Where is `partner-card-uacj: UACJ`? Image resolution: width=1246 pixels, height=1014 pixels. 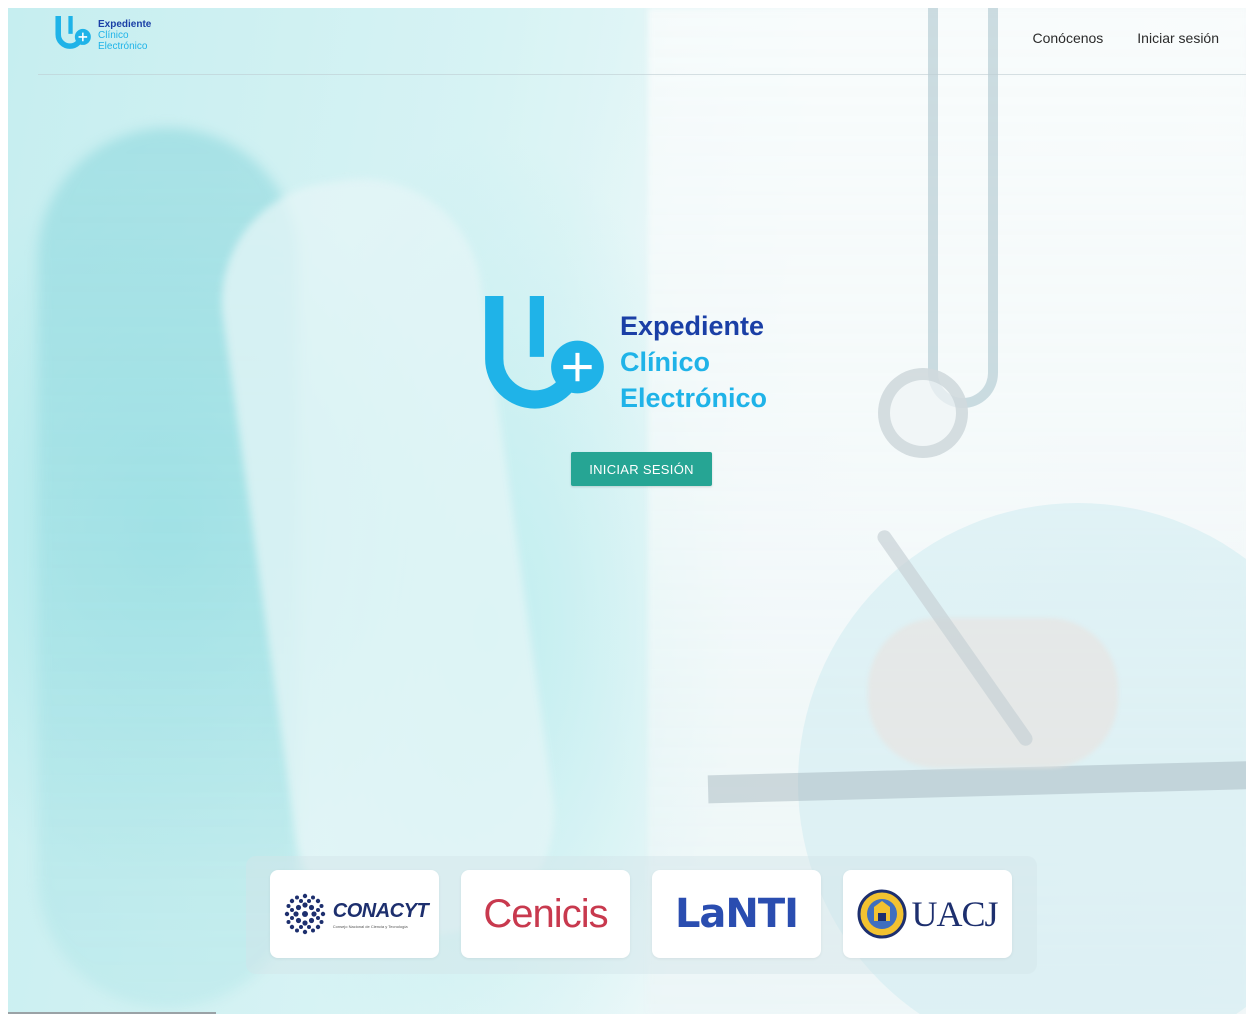 partner-card-uacj: UACJ is located at coordinates (927, 914).